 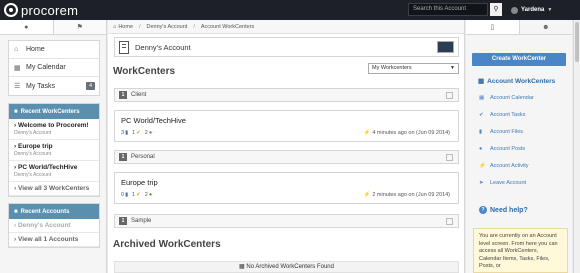 I want to click on view-all-accounts-link: › View all 1 Accounts, so click(x=54, y=240).